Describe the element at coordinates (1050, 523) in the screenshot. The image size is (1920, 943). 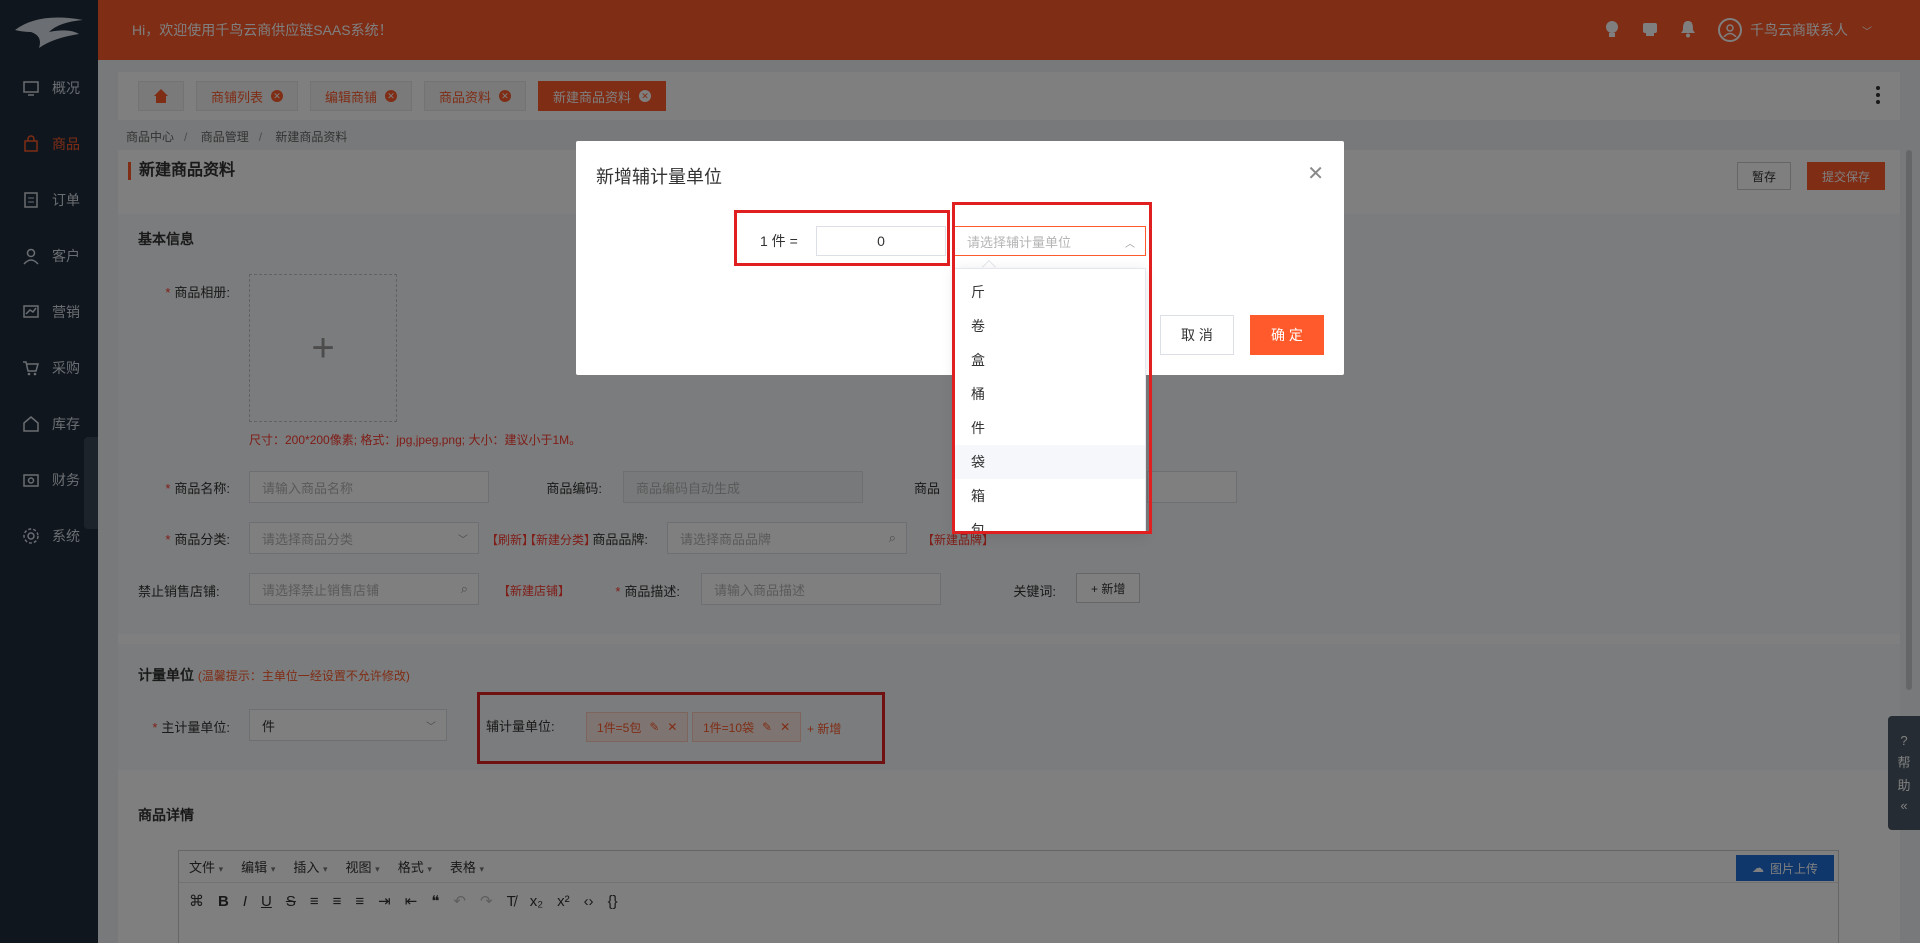
I see `dropdown-option: 包` at that location.